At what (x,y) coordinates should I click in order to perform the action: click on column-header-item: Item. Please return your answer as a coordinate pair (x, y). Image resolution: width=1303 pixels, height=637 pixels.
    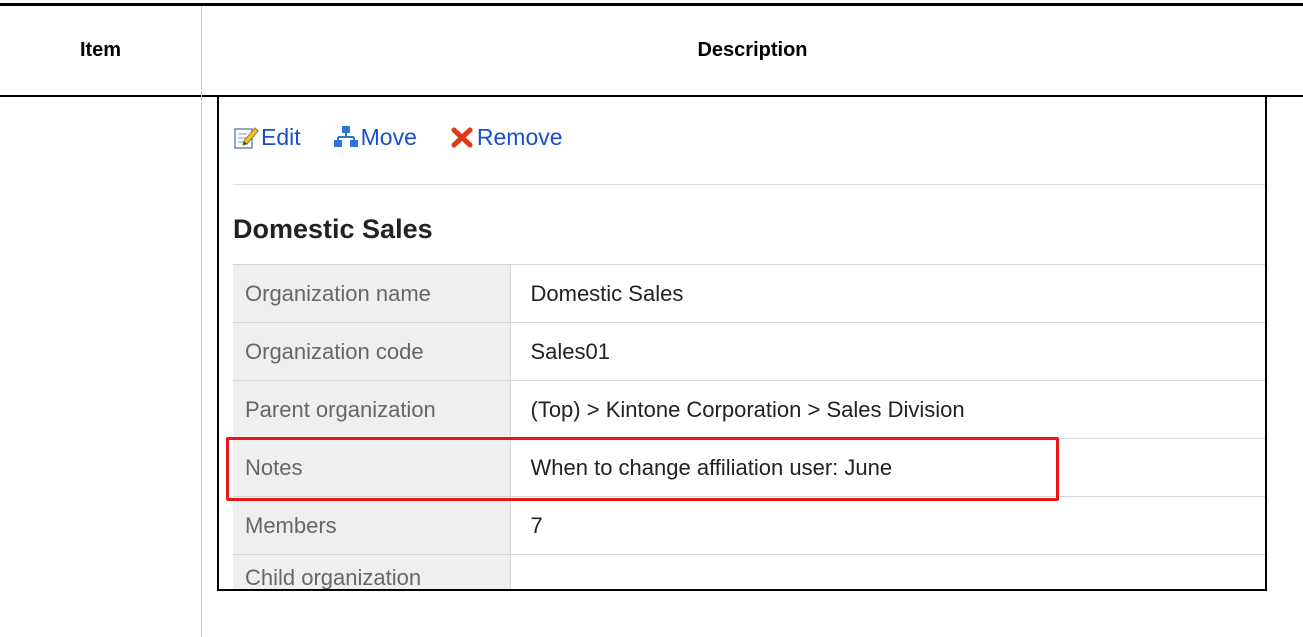
    Looking at the image, I should click on (100, 50).